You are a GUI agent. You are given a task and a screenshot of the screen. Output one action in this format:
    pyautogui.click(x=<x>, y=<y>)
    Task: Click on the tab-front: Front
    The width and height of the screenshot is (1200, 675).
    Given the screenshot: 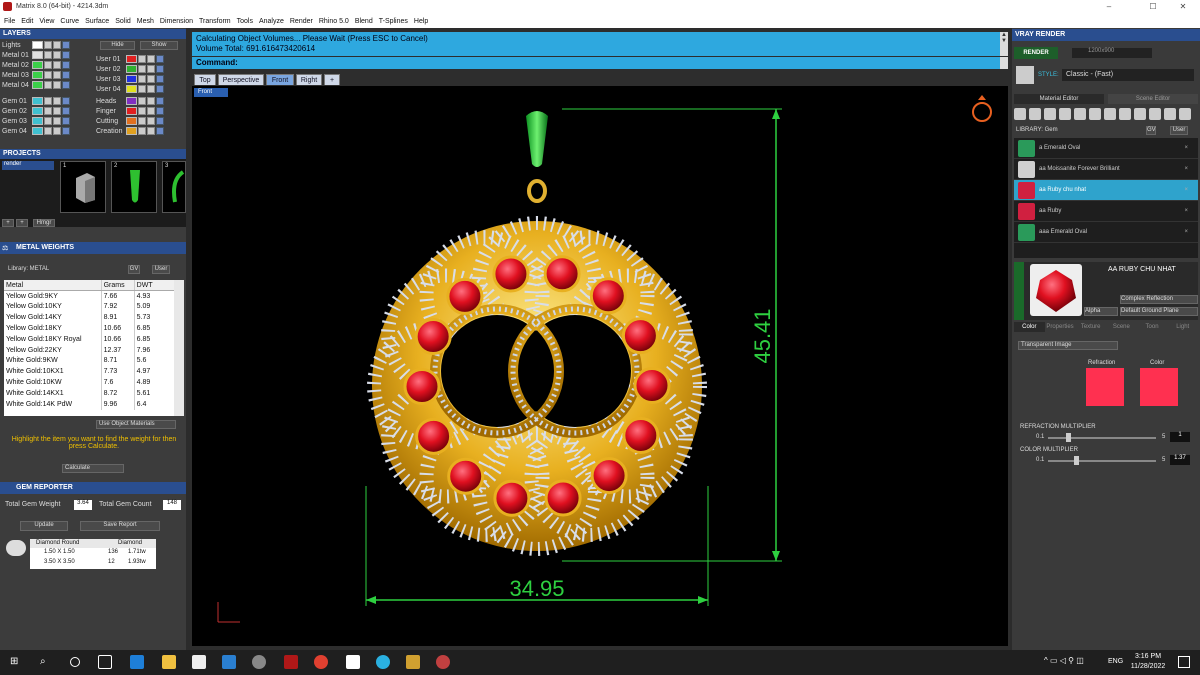 What is the action you would take?
    pyautogui.click(x=280, y=79)
    